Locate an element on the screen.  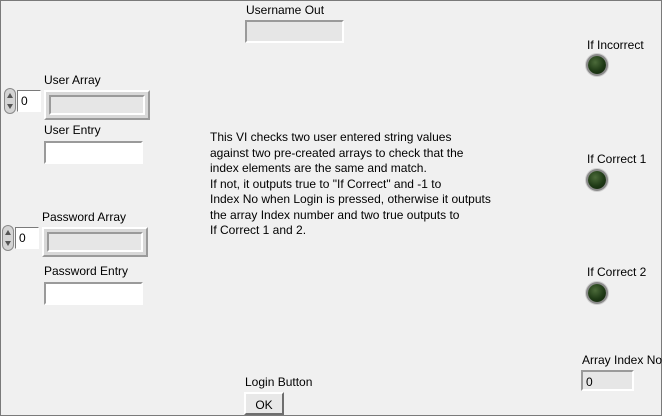
array-index-no-indicator: 0 is located at coordinates (607, 380).